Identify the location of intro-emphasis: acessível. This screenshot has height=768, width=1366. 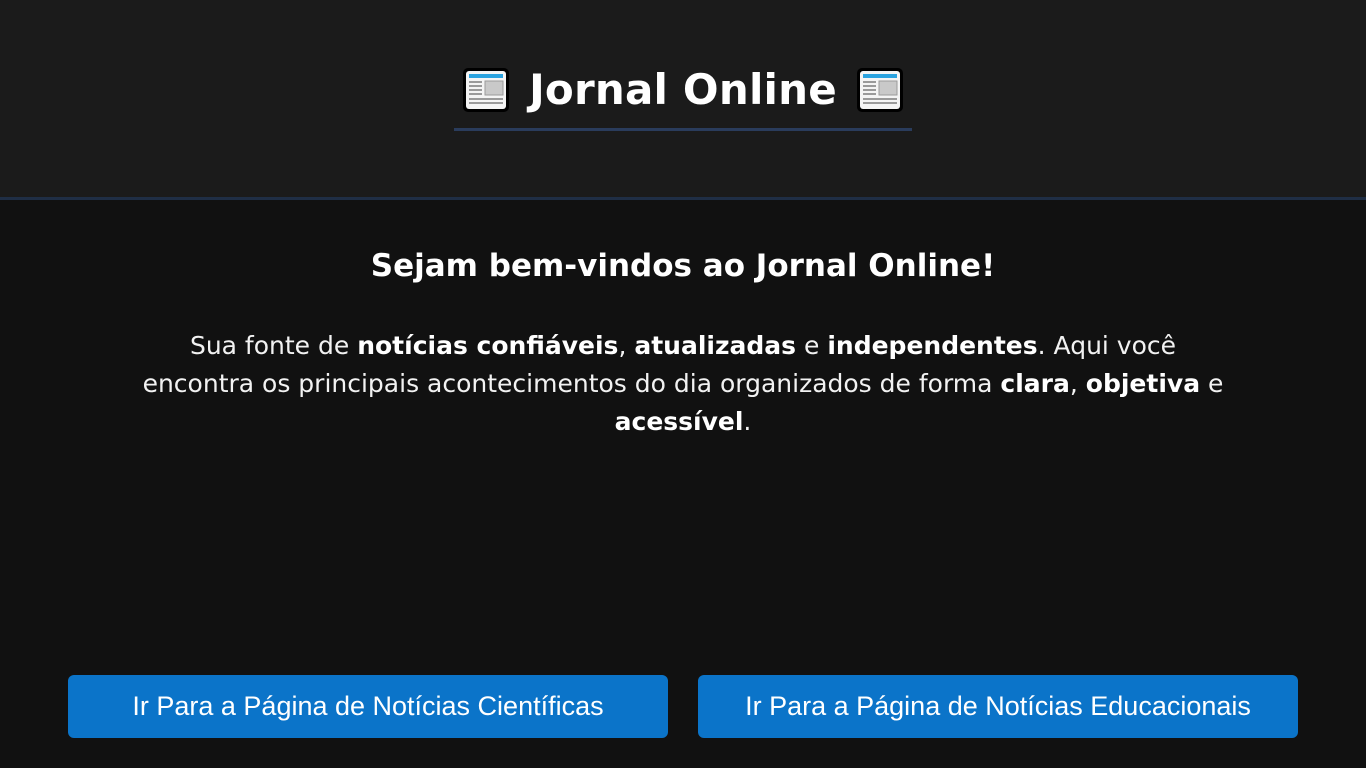
(679, 421).